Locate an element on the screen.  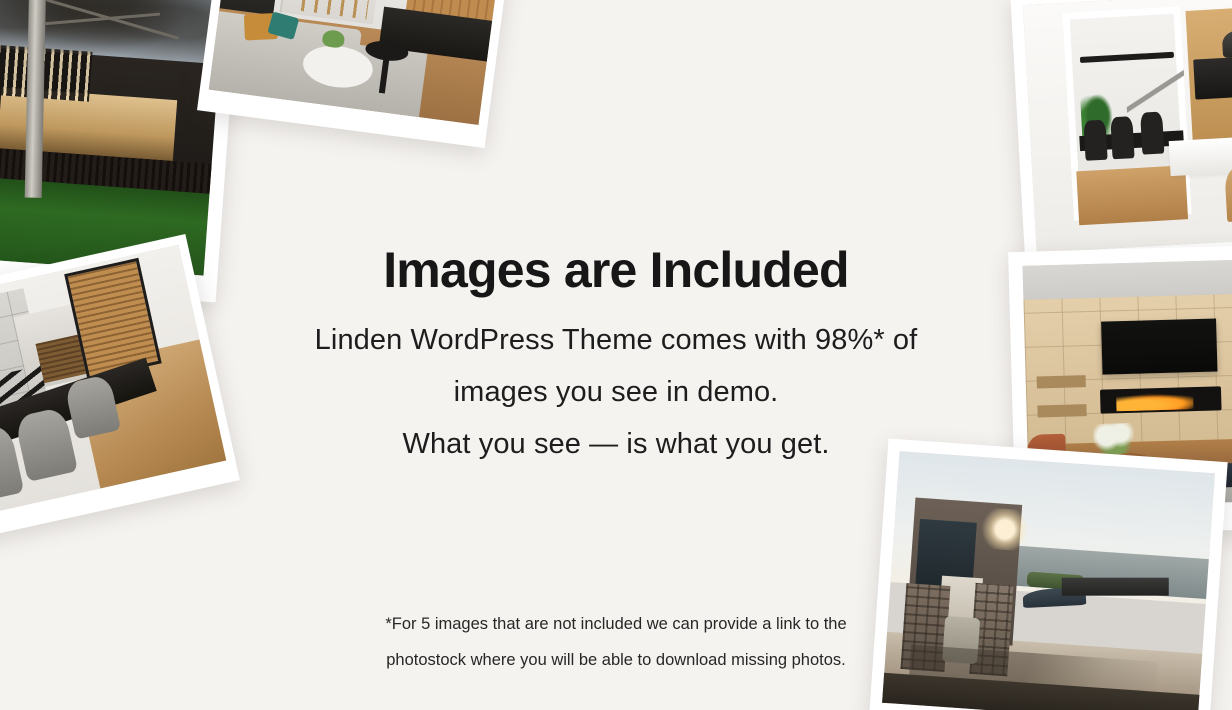
fire-flames is located at coordinates (1155, 401).